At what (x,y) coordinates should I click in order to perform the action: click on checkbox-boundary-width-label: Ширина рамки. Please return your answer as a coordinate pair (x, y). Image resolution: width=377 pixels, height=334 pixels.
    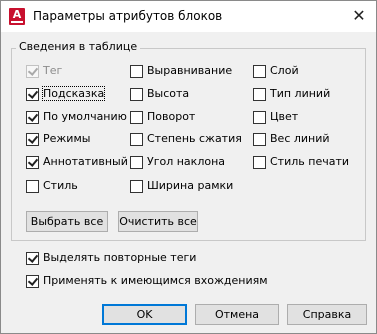
    Looking at the image, I should click on (190, 185).